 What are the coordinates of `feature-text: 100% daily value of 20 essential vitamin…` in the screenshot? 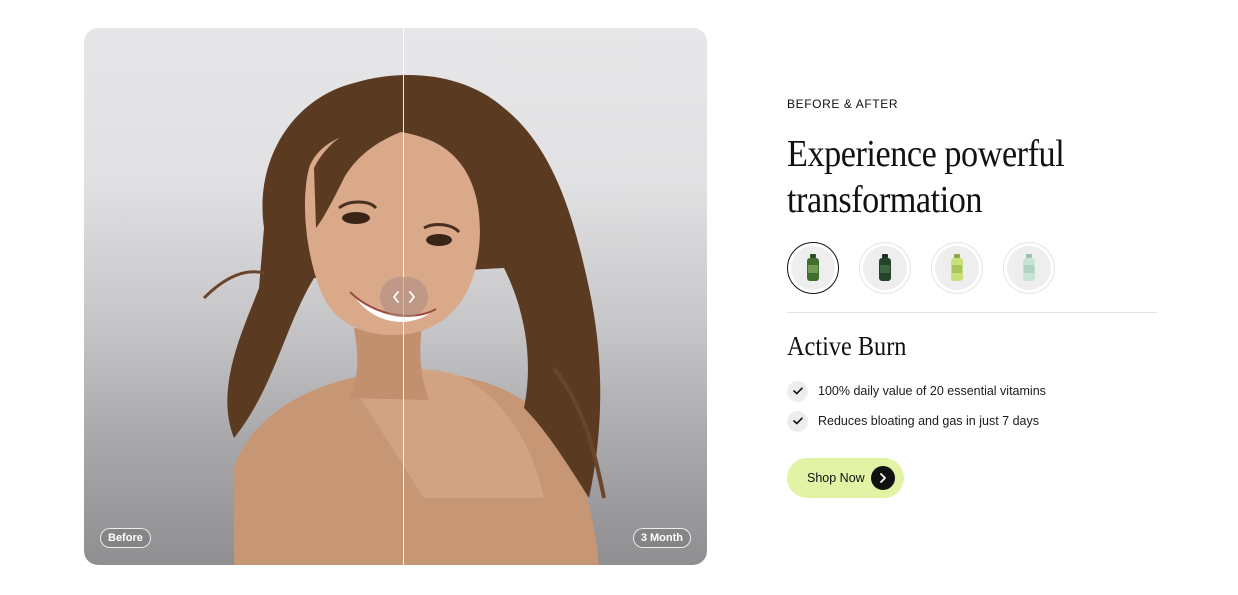 It's located at (932, 391).